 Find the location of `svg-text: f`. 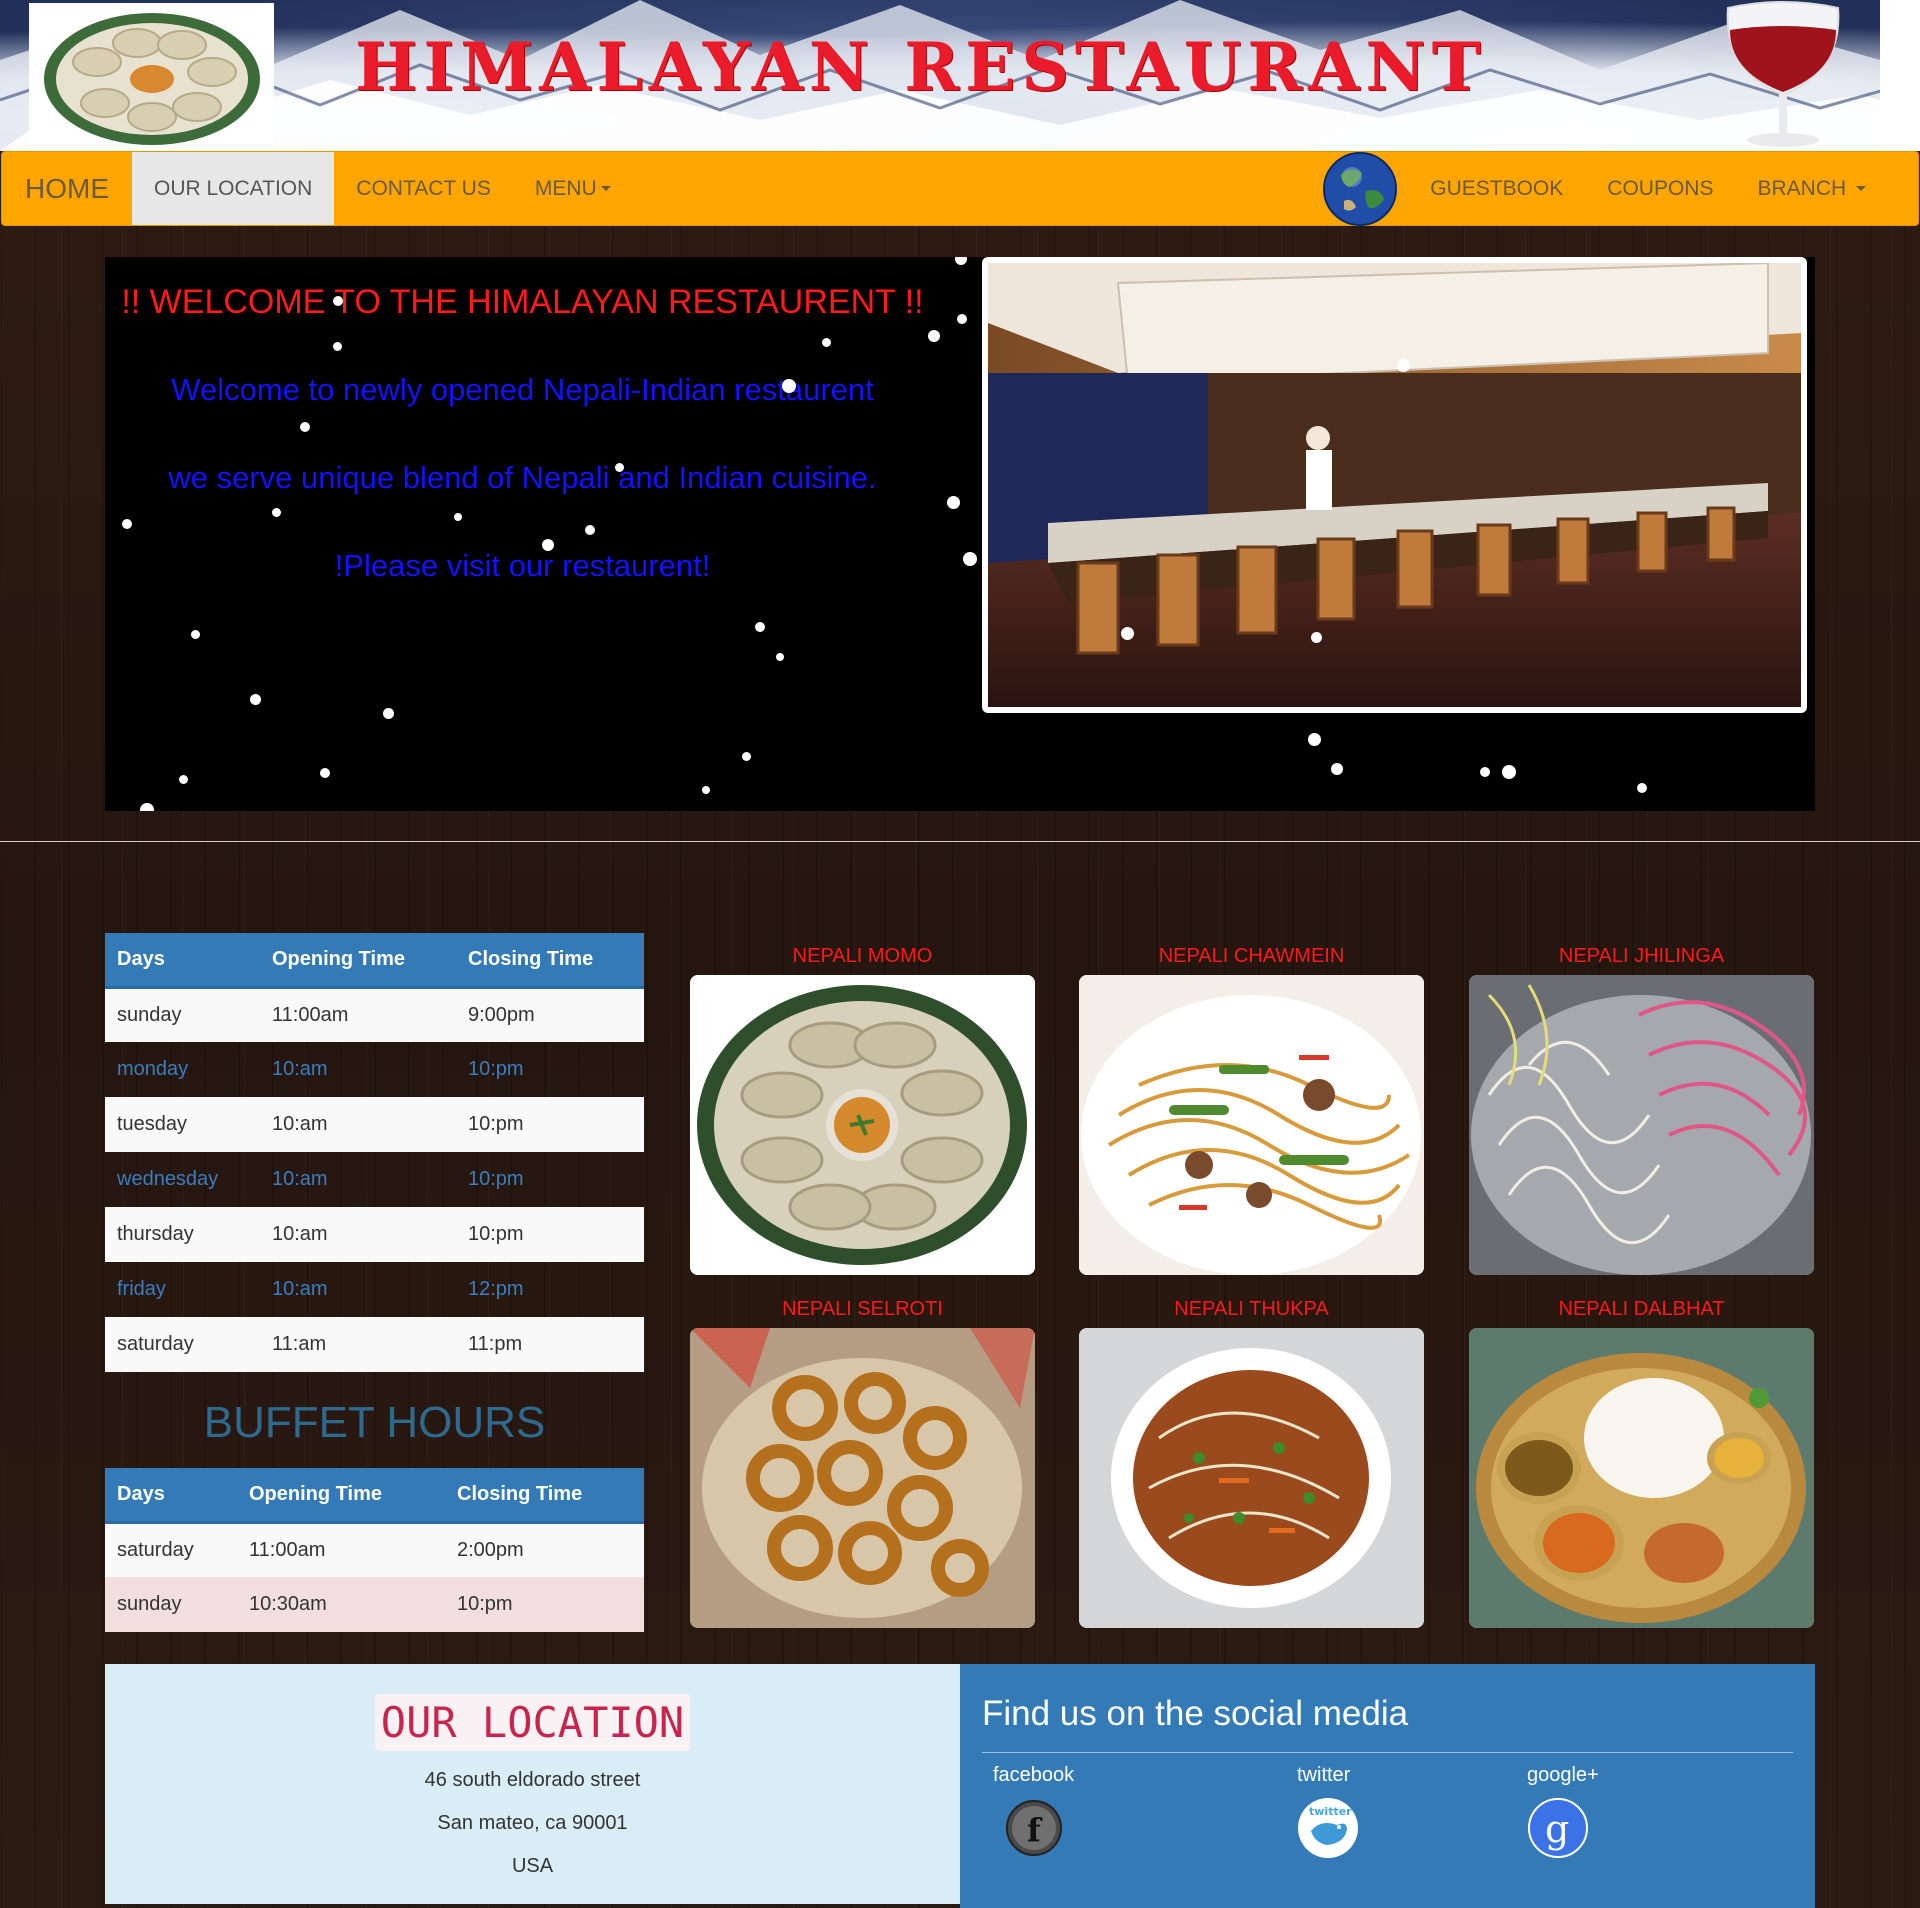

svg-text: f is located at coordinates (1035, 1830).